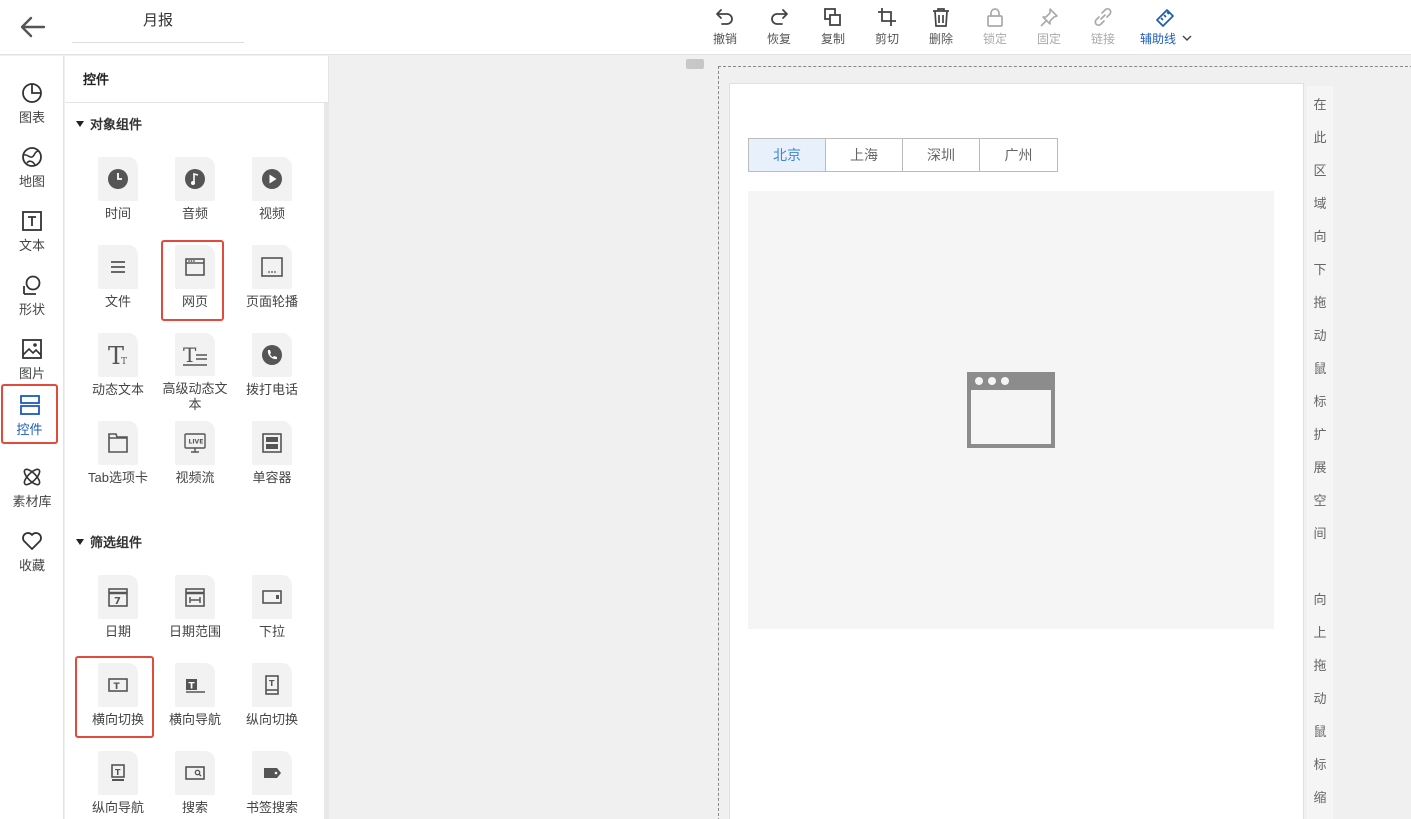 This screenshot has width=1411, height=819. What do you see at coordinates (32, 289) in the screenshot?
I see `nav-shape: 形状` at bounding box center [32, 289].